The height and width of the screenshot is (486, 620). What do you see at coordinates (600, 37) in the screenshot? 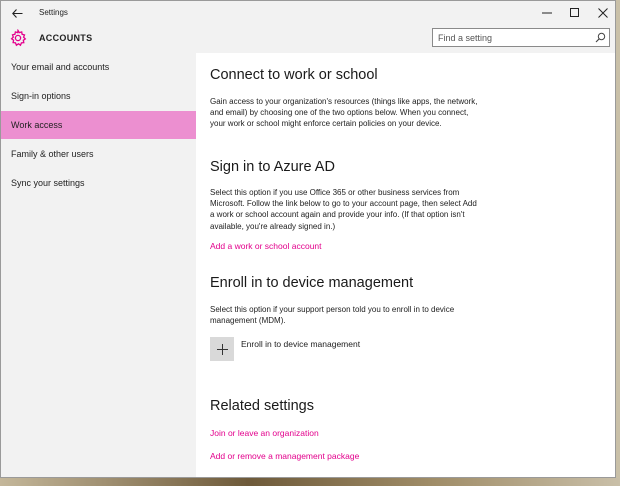
I see `search-icon` at bounding box center [600, 37].